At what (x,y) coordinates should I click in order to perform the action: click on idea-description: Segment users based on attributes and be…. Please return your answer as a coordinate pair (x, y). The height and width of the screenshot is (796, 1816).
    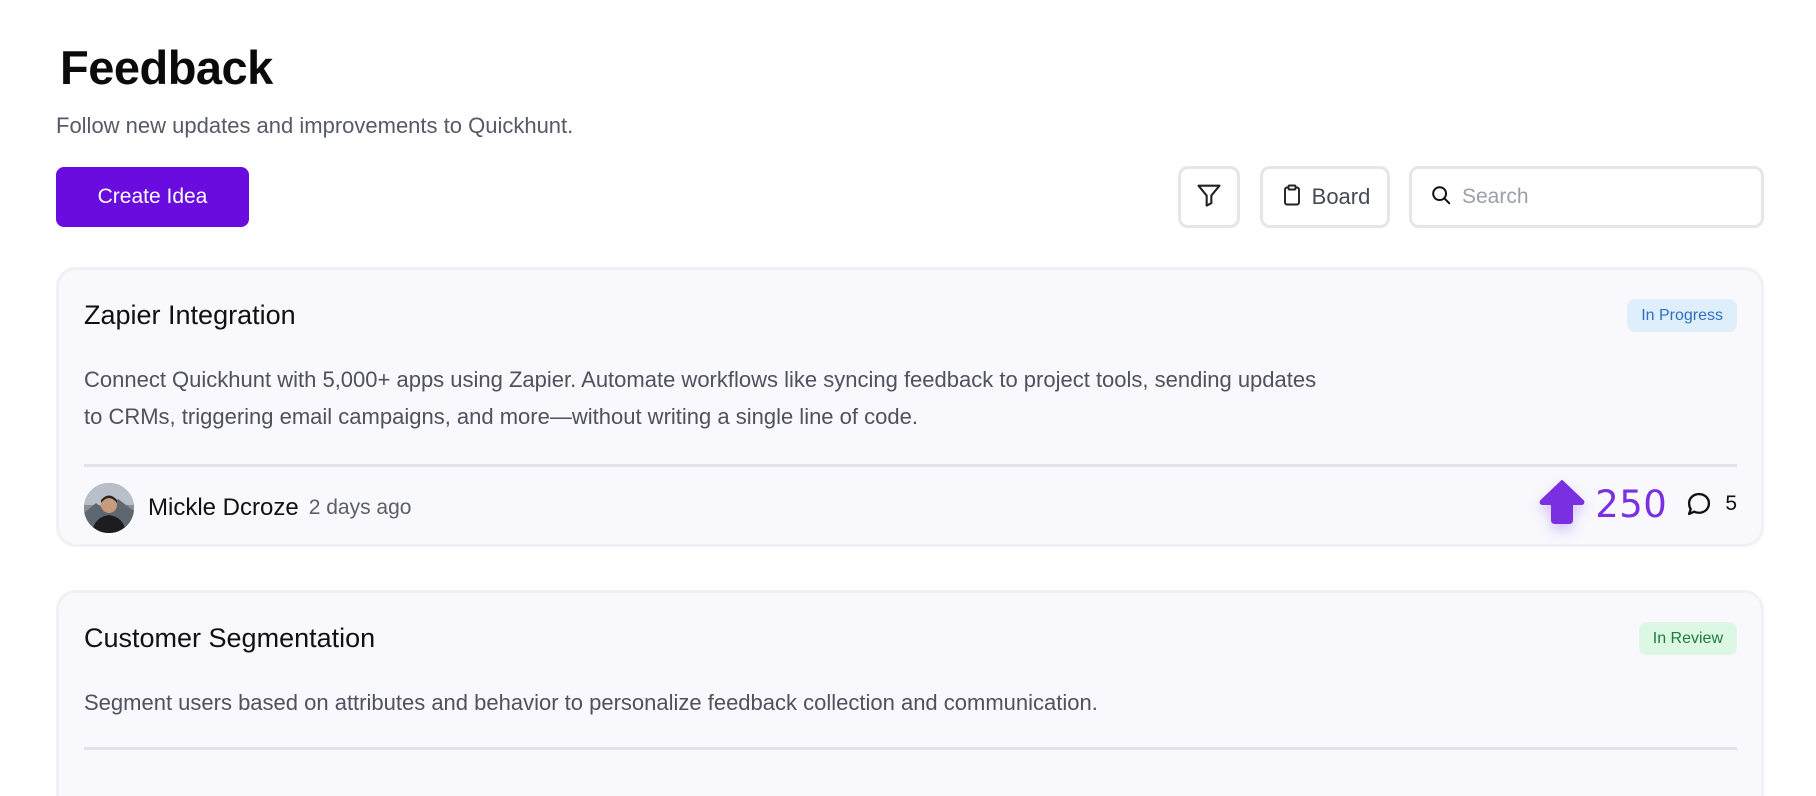
    Looking at the image, I should click on (784, 702).